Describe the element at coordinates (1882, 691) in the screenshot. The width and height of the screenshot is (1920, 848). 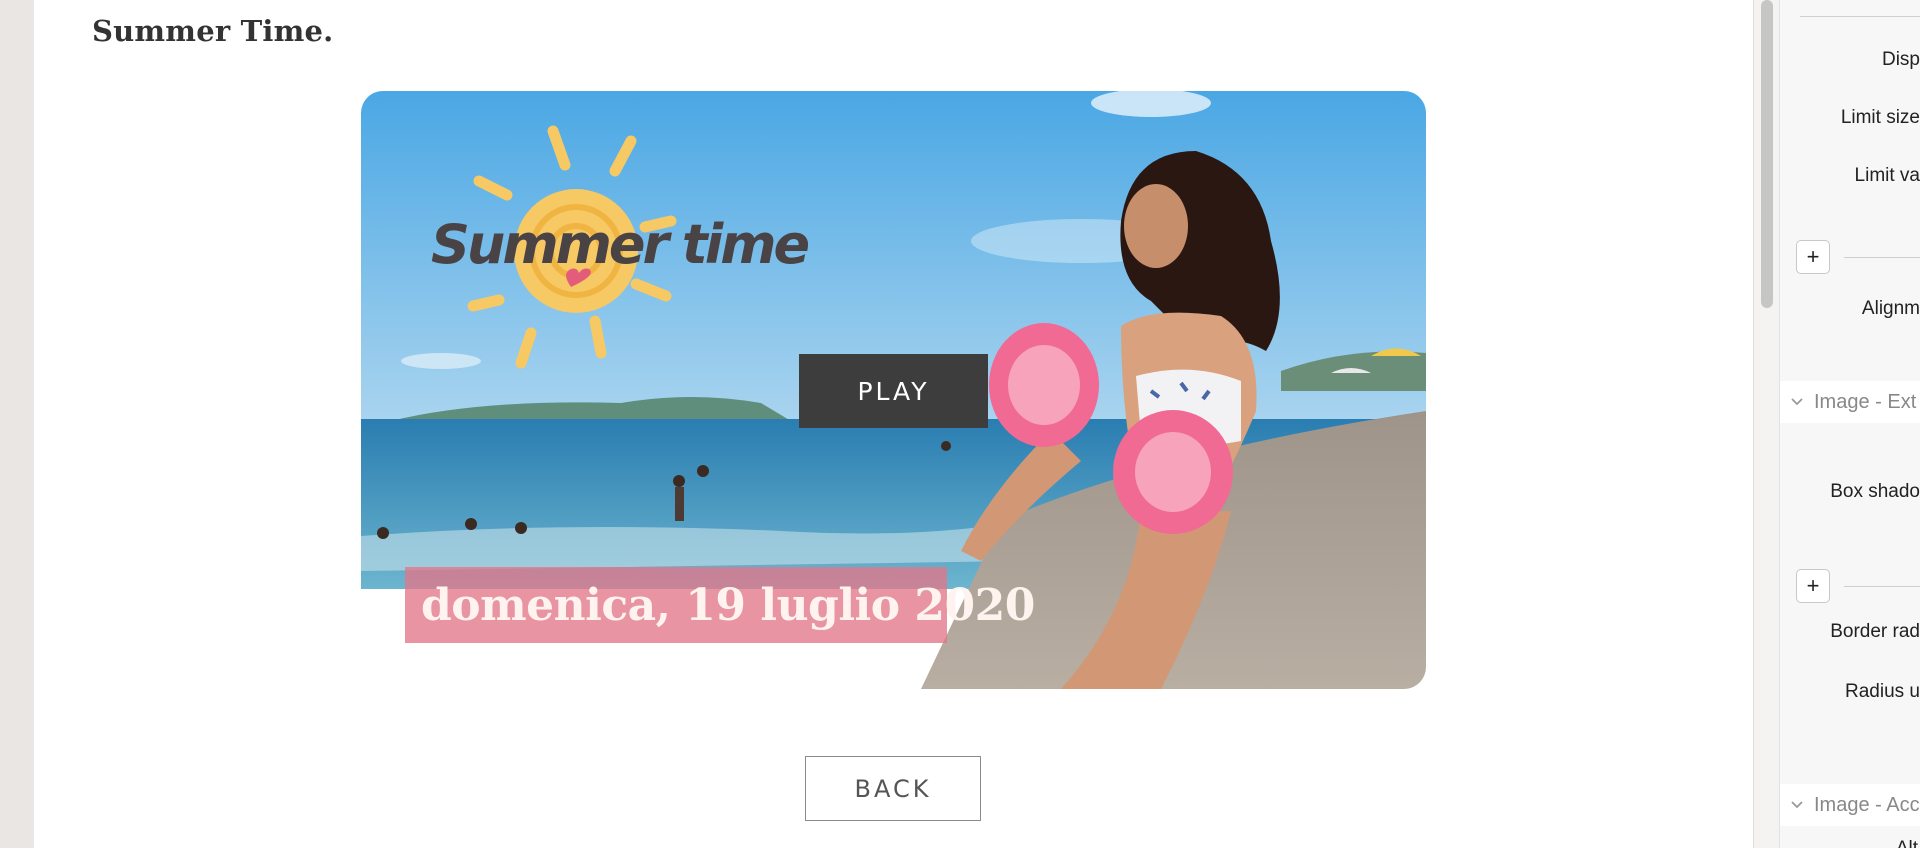
I see `radius-unit-label: Radius u` at that location.